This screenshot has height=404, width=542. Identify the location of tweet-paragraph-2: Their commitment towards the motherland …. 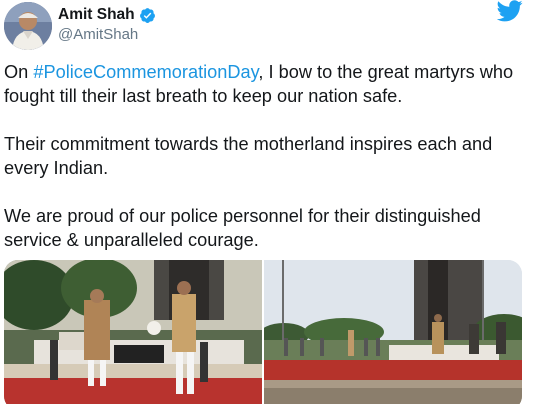
(248, 156).